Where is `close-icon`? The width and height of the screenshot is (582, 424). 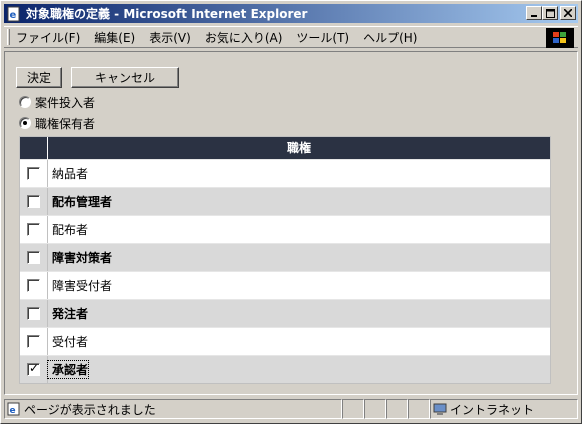 close-icon is located at coordinates (568, 13).